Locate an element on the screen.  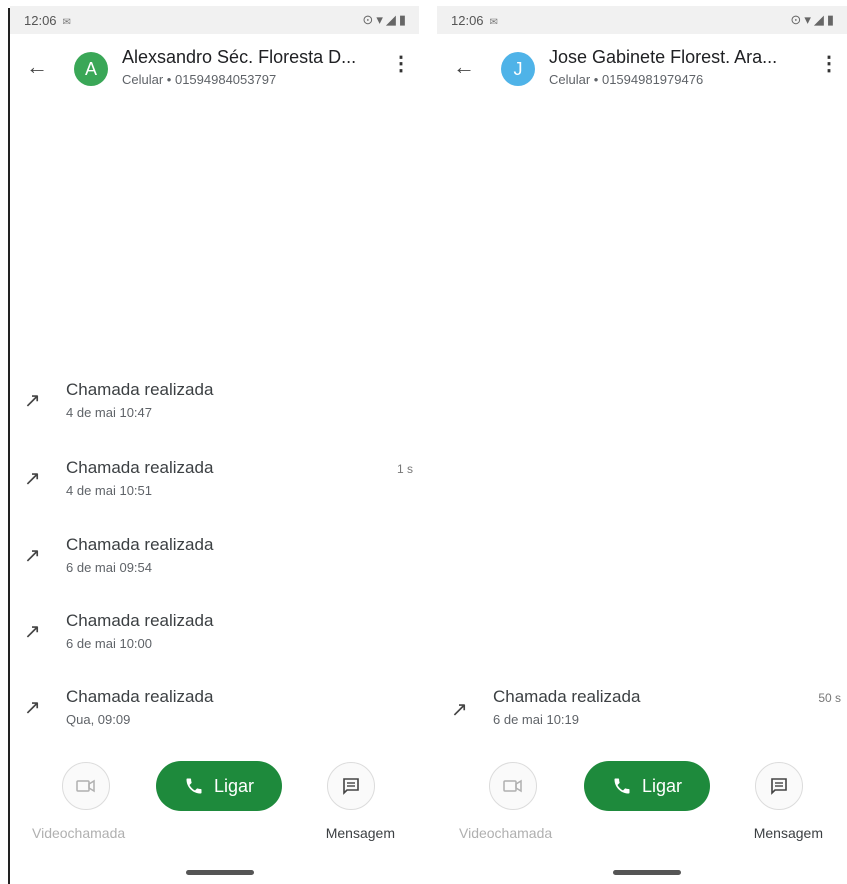
call-history-item: ↗ Chamada realizada 4 de mai 10:51 1 s is located at coordinates (214, 486).